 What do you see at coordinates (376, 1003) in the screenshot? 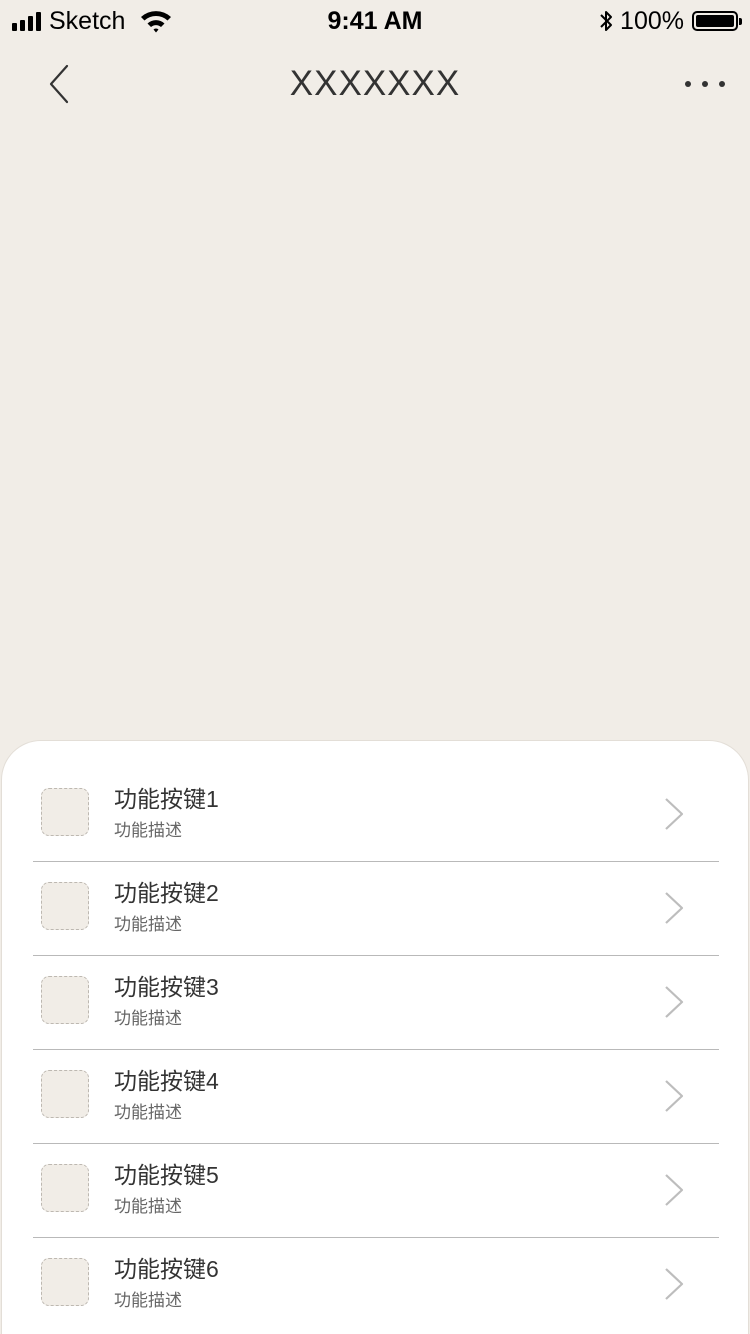
I see `list-item: 功能按键3 功能描述` at bounding box center [376, 1003].